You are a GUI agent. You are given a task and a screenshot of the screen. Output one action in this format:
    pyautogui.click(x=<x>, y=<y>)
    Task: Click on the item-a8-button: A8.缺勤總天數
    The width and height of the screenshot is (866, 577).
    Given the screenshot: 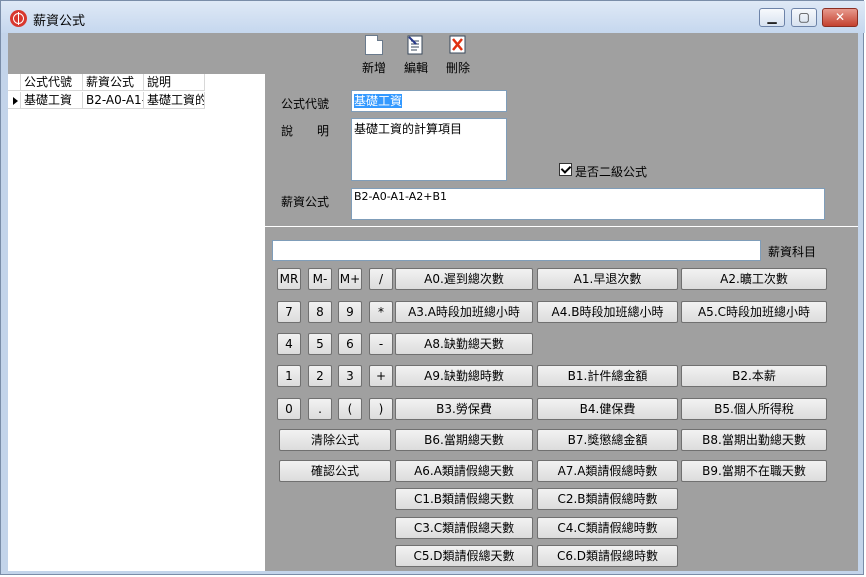 What is the action you would take?
    pyautogui.click(x=464, y=344)
    